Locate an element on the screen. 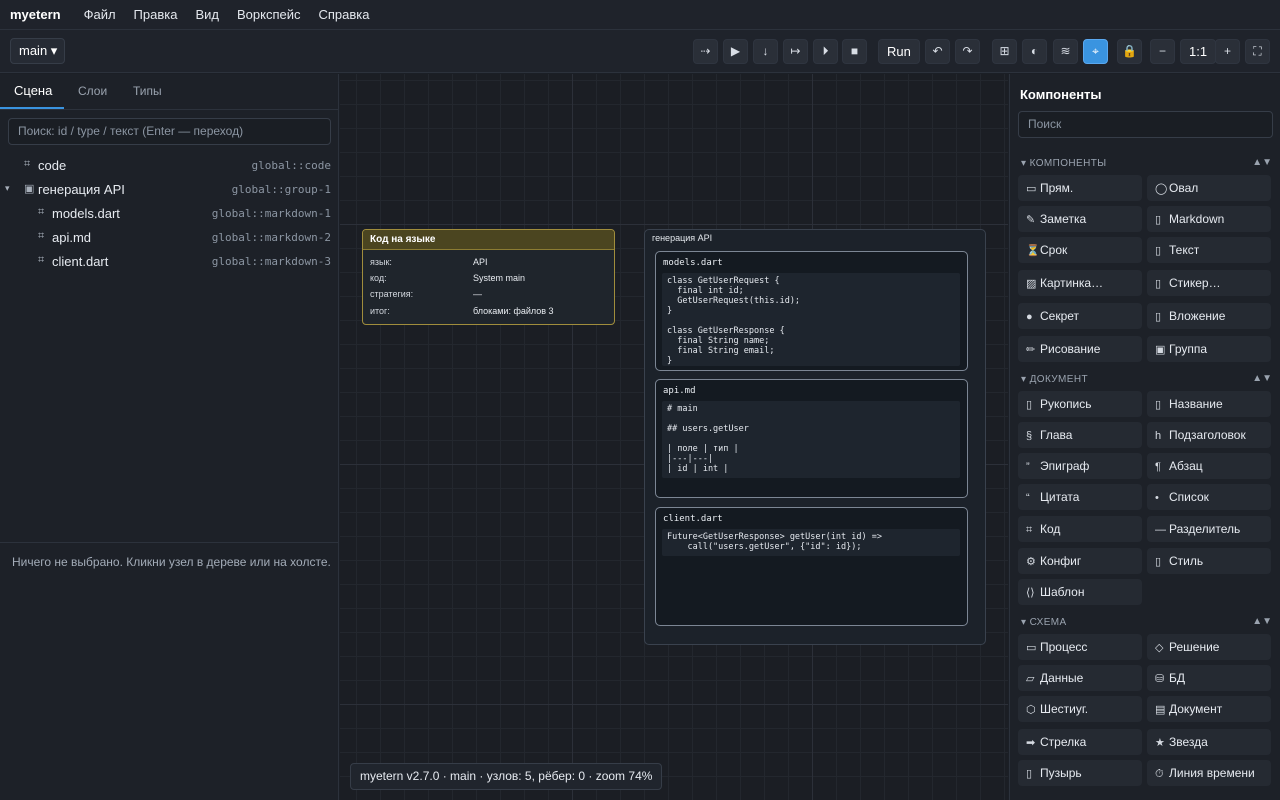  tab-scene: Сцена is located at coordinates (33, 90).